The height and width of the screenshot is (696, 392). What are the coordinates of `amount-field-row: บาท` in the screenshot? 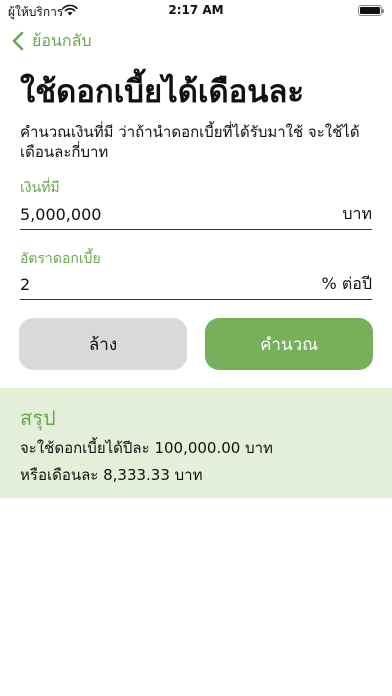 It's located at (196, 215).